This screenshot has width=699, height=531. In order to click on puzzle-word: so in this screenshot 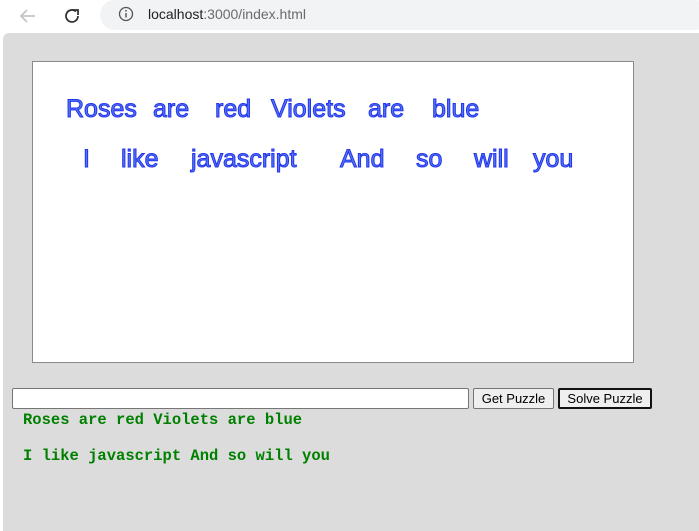, I will do `click(429, 159)`.